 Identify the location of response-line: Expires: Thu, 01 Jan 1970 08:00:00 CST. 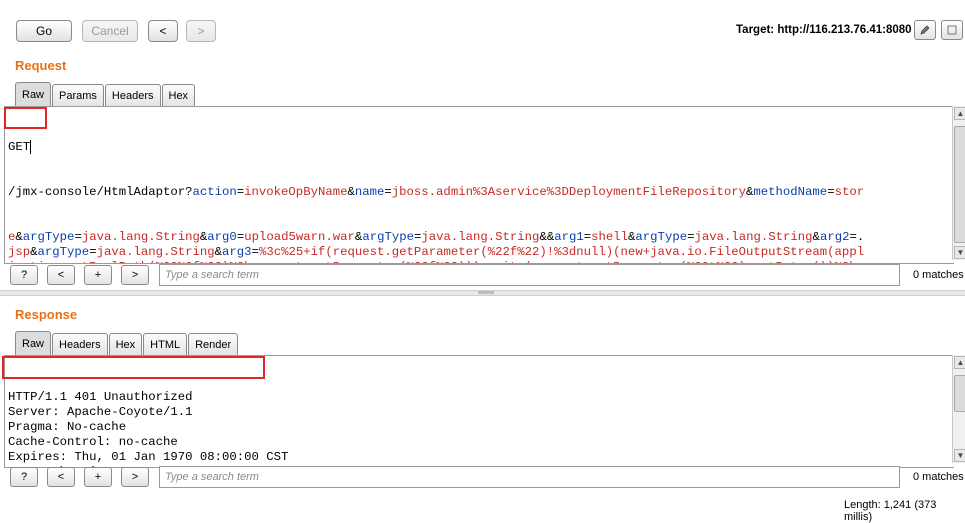
(148, 457).